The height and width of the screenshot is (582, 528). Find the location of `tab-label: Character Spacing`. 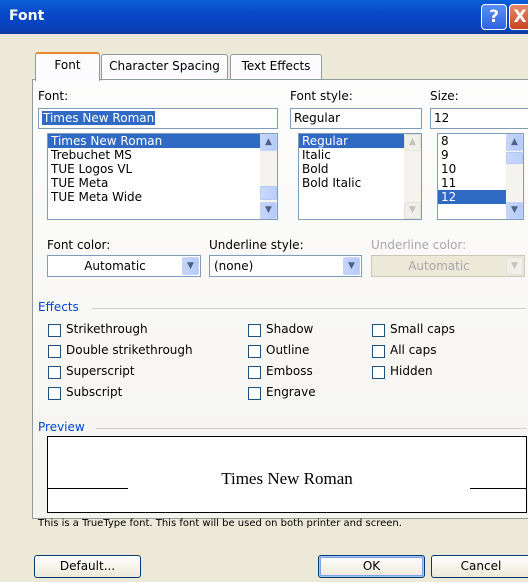

tab-label: Character Spacing is located at coordinates (164, 66).